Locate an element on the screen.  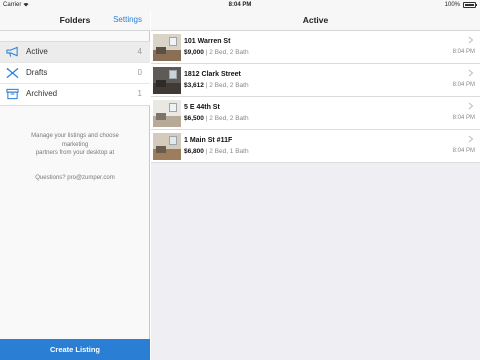
listing-address: 101 Warren St is located at coordinates (207, 41).